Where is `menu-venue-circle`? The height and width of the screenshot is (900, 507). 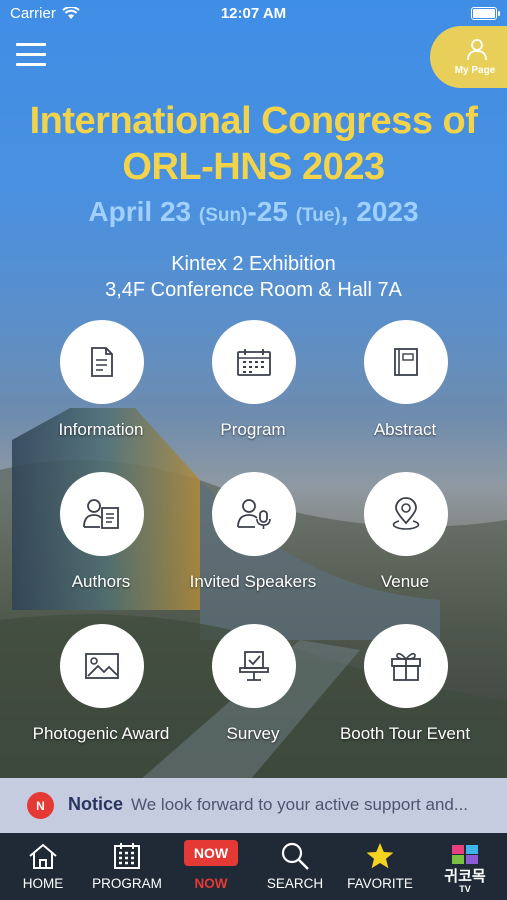 menu-venue-circle is located at coordinates (406, 514).